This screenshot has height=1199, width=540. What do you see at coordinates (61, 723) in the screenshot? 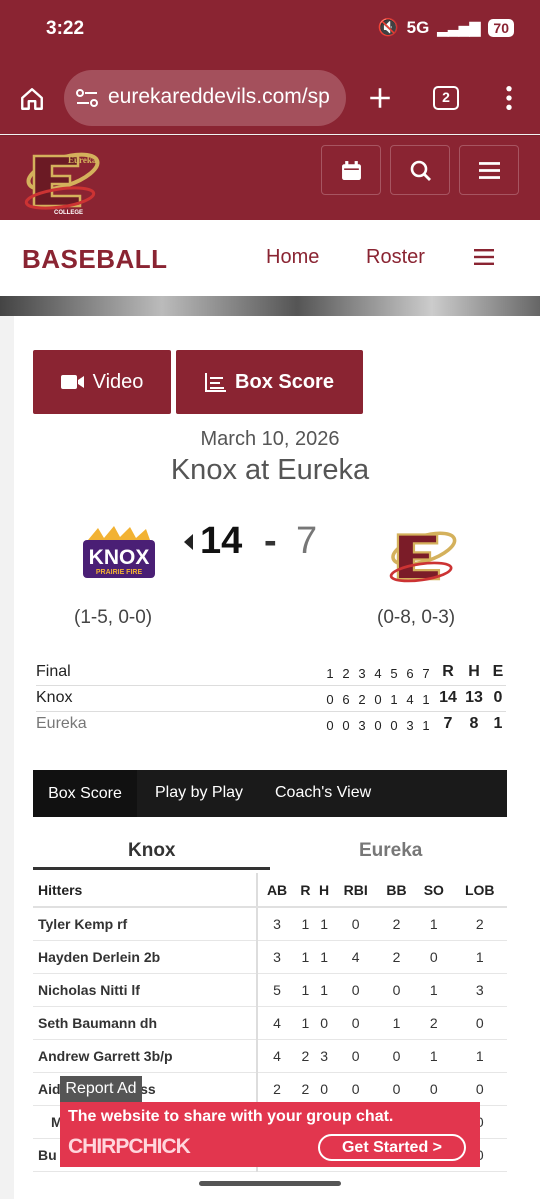
I see `team-name: Eureka` at bounding box center [61, 723].